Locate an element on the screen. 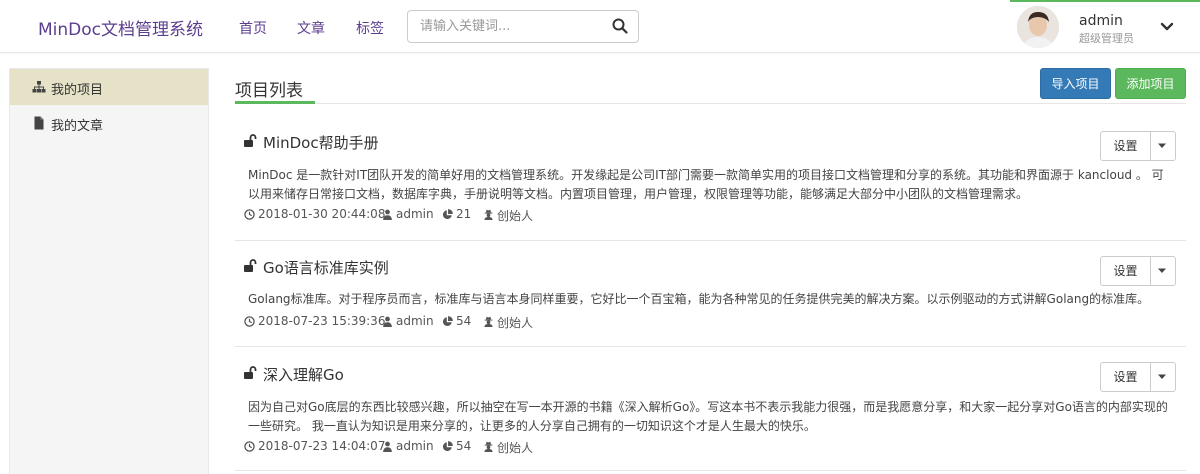 The height and width of the screenshot is (474, 1200). sidebar-item-label: 我的项目 is located at coordinates (77, 90).